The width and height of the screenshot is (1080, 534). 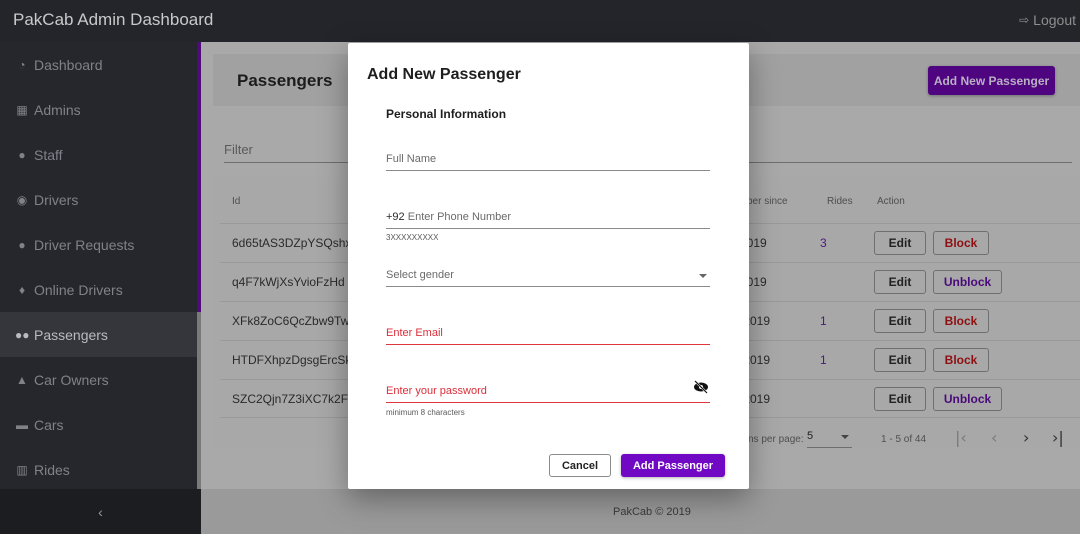 What do you see at coordinates (52, 469) in the screenshot?
I see `sidebar-item-label: Rides` at bounding box center [52, 469].